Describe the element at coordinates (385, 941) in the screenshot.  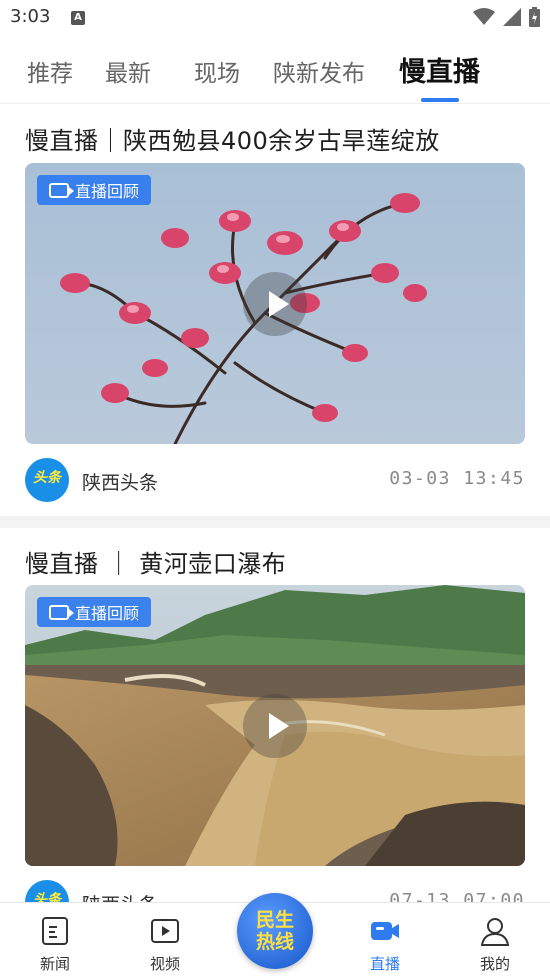
I see `nav-live: 直播` at that location.